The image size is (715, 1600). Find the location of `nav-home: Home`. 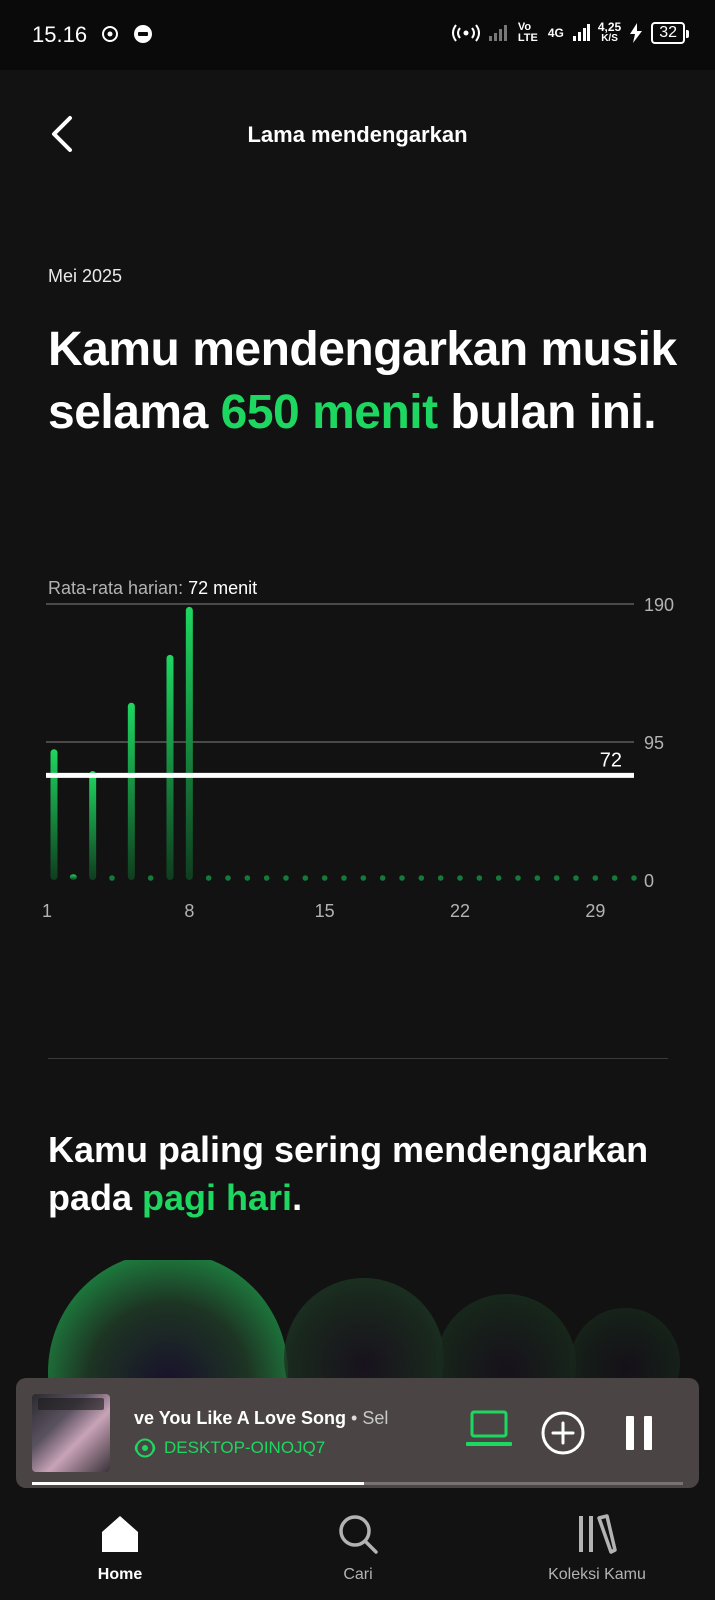

nav-home: Home is located at coordinates (120, 1548).